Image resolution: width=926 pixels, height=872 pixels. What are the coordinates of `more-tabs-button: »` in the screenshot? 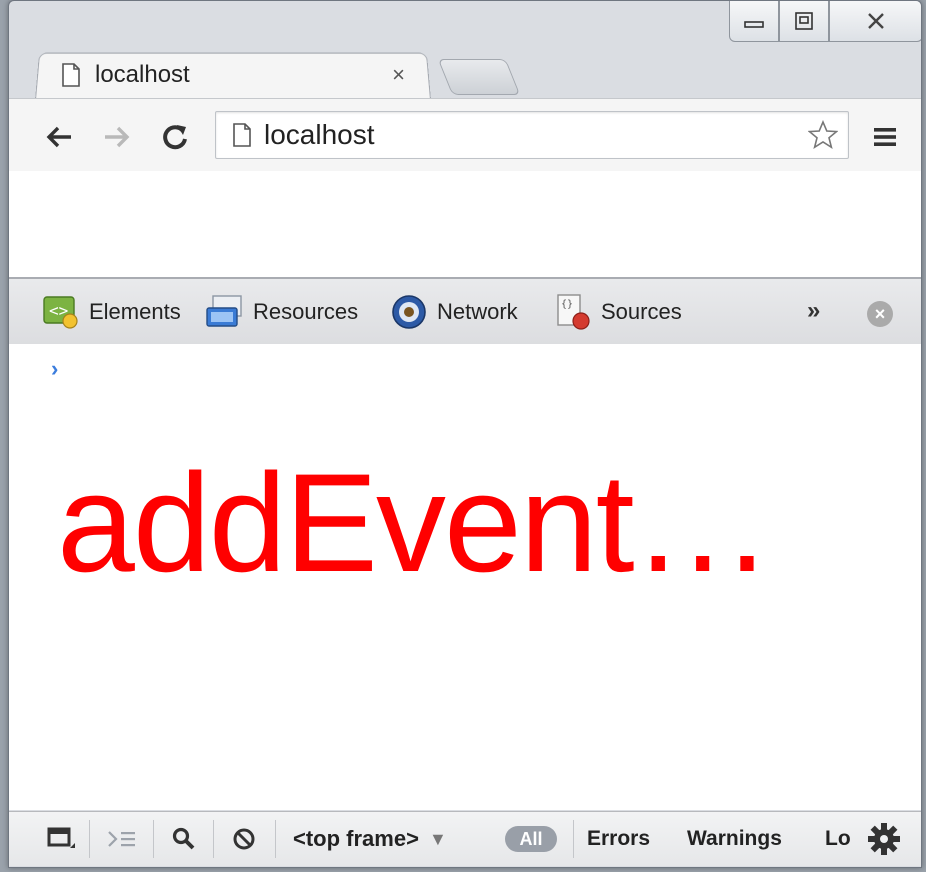 It's located at (813, 311).